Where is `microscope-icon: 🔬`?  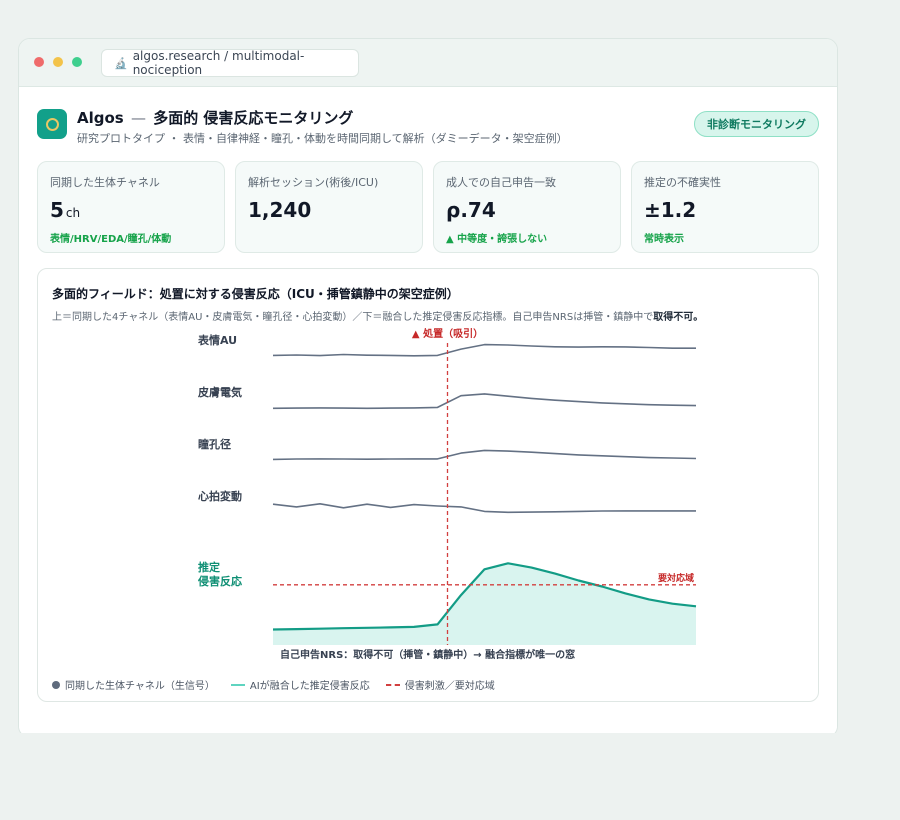 microscope-icon: 🔬 is located at coordinates (121, 63).